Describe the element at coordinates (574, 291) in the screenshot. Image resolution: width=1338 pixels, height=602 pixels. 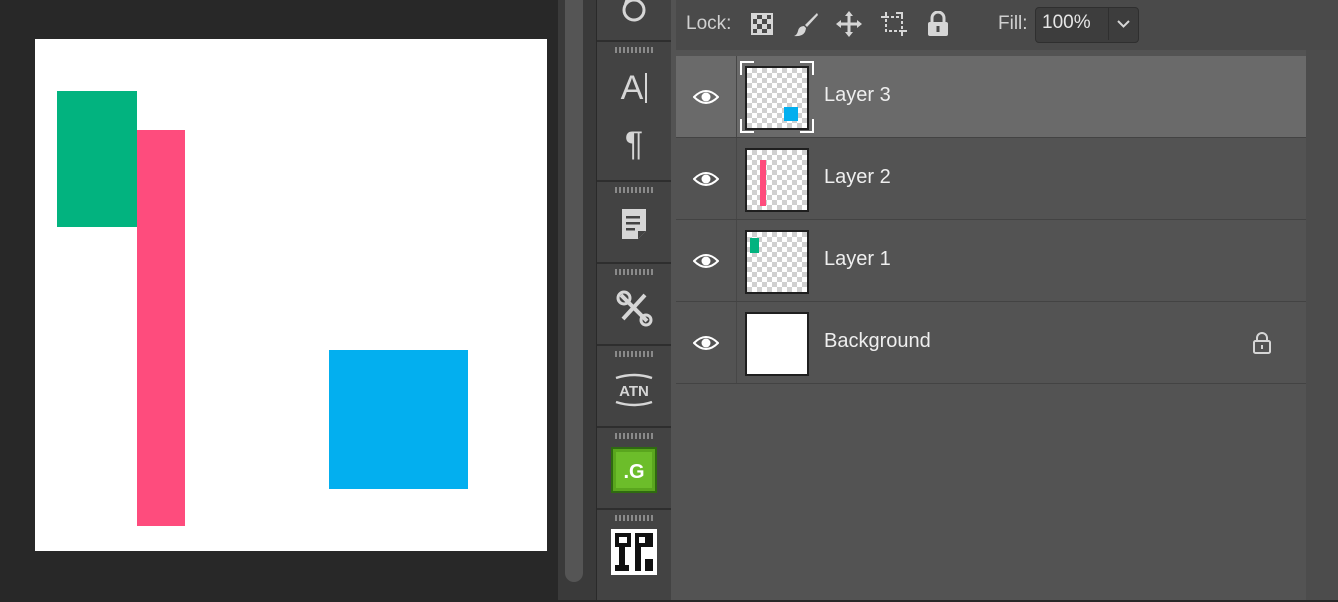
I see `vertical-scrollbar` at that location.